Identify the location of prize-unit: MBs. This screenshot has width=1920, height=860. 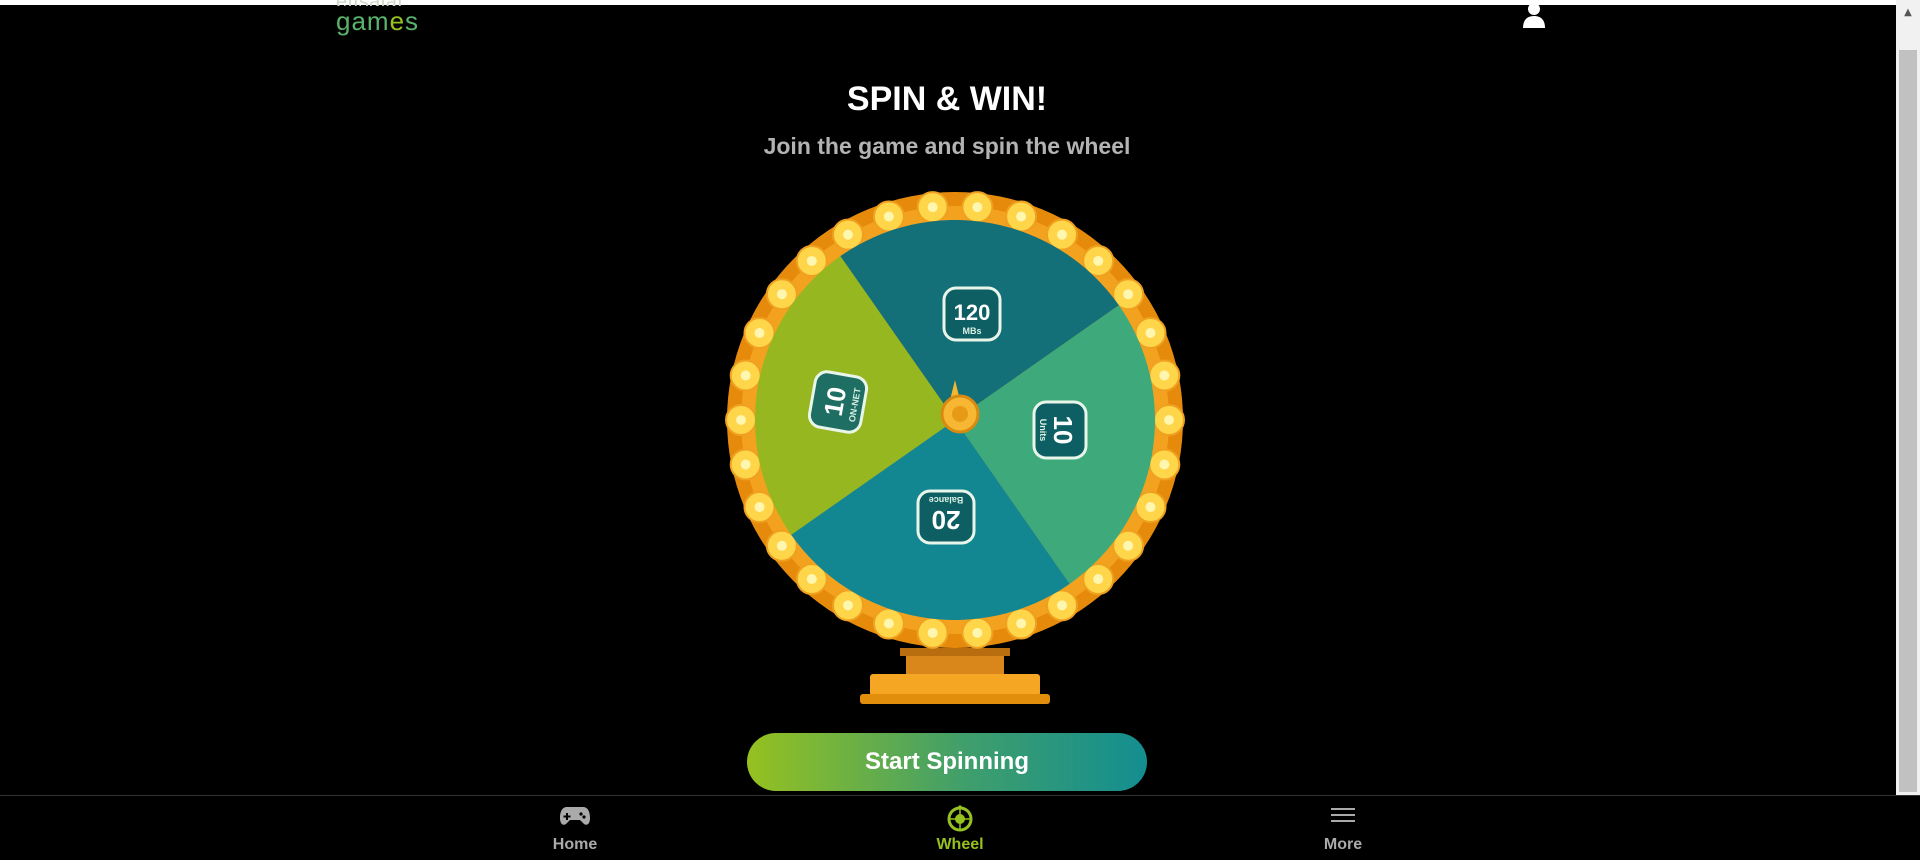
(971, 331).